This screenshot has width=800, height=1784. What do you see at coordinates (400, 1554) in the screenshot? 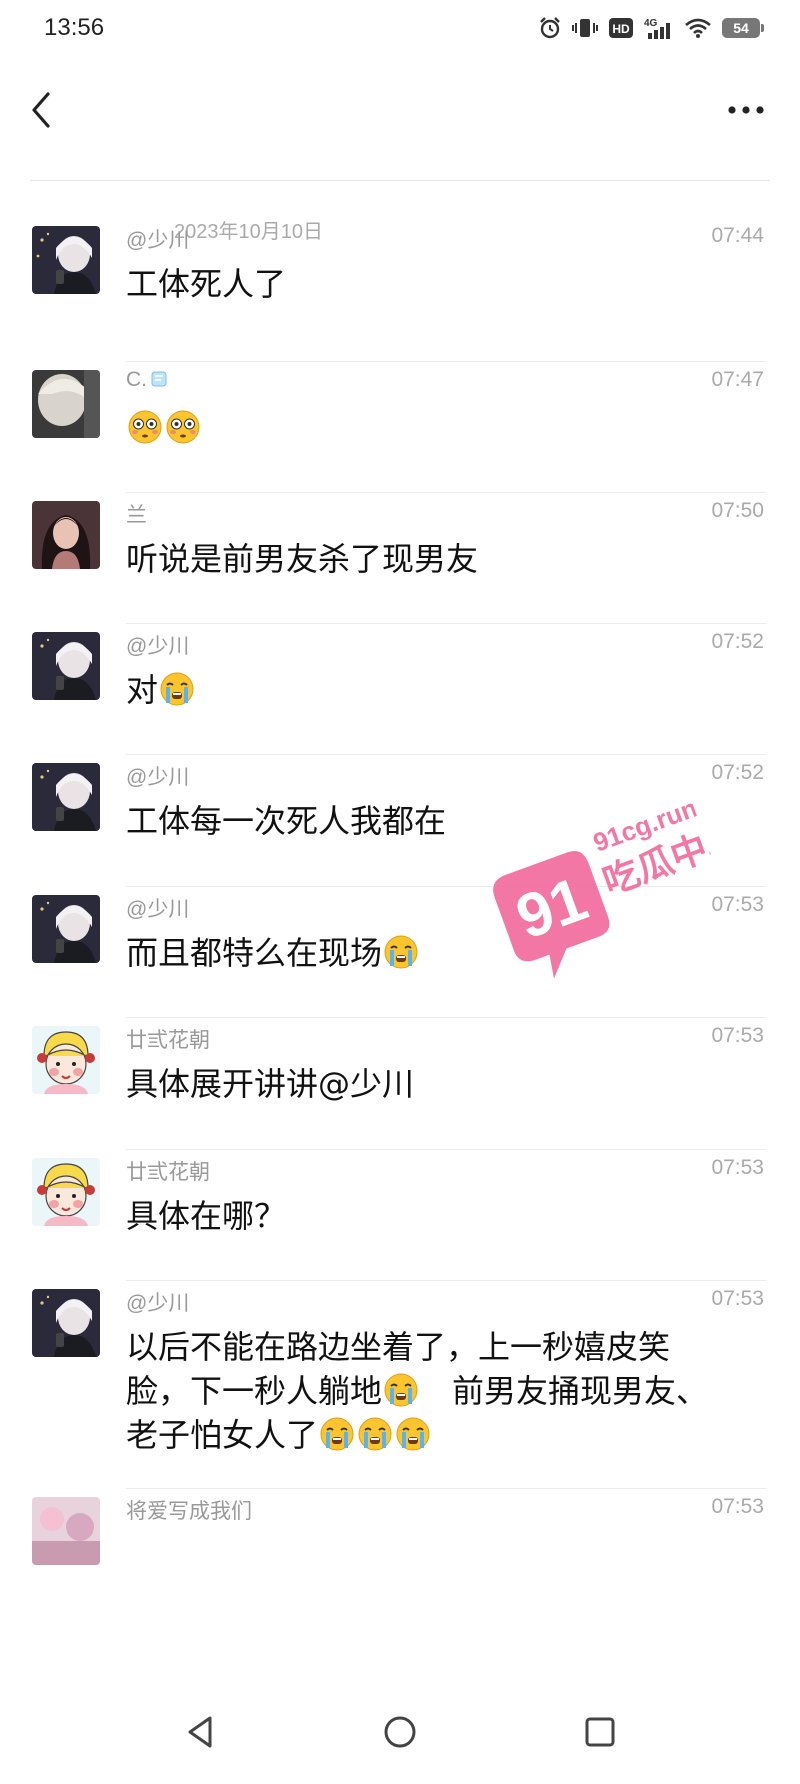
I see `message-item: 将爱写成我们 07:53` at bounding box center [400, 1554].